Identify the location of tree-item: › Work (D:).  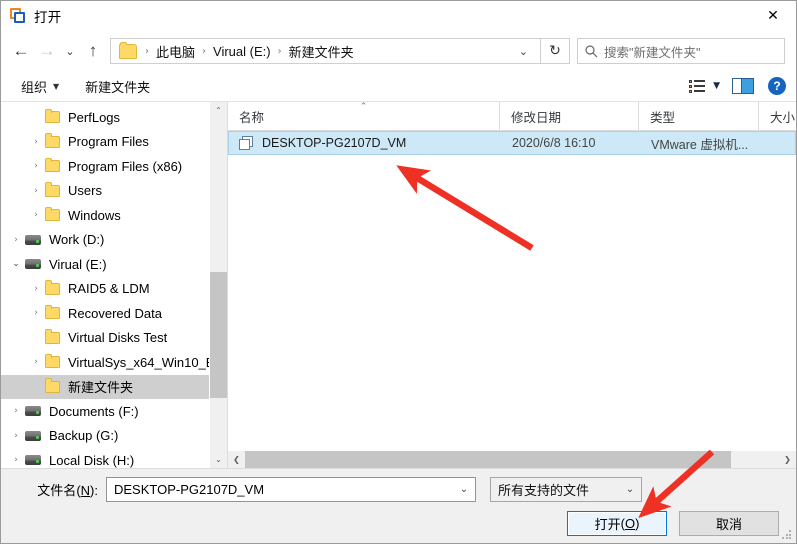
(105, 240).